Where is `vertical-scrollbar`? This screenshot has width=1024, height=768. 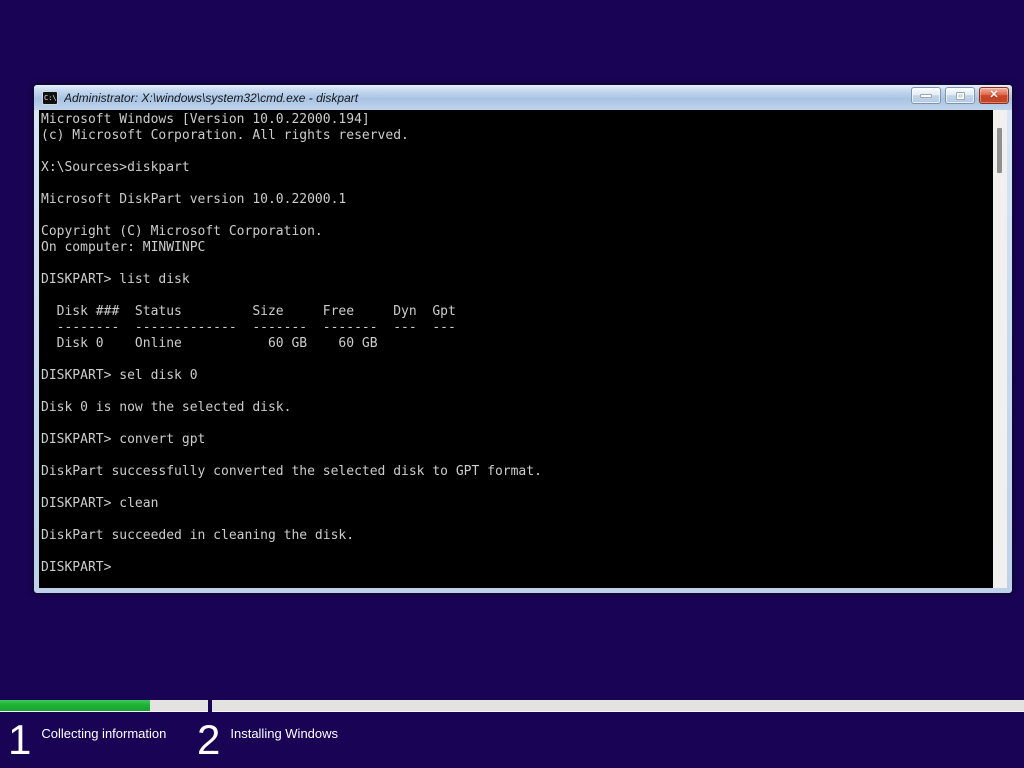
vertical-scrollbar is located at coordinates (1000, 349).